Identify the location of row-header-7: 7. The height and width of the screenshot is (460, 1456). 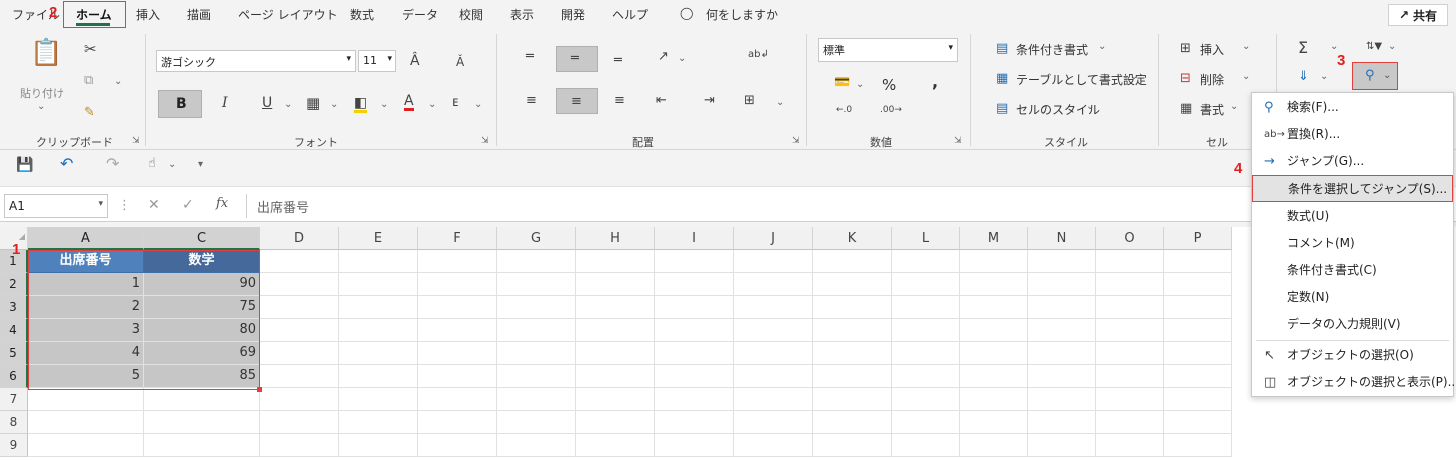
(14, 399).